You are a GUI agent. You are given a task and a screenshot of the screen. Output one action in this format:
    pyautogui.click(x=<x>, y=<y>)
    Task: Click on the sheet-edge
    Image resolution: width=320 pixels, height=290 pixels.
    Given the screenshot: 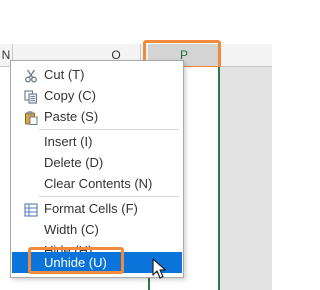 What is the action you would take?
    pyautogui.click(x=273, y=167)
    